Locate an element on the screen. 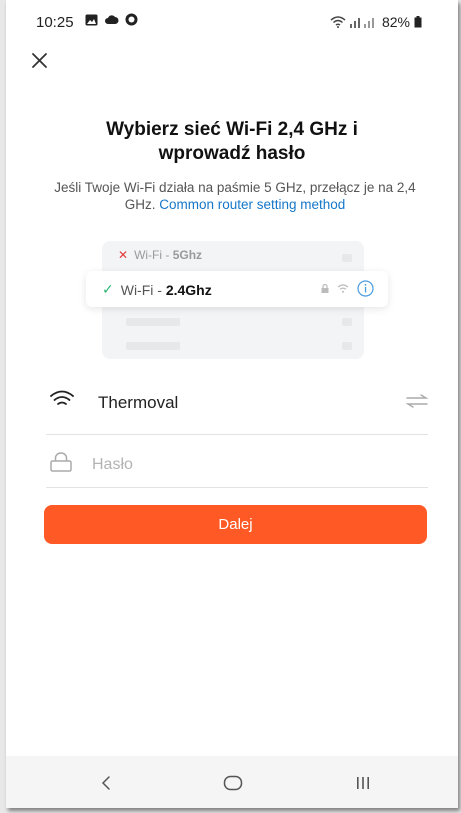 Image resolution: width=461 pixels, height=813 pixels. battery-icon is located at coordinates (418, 22).